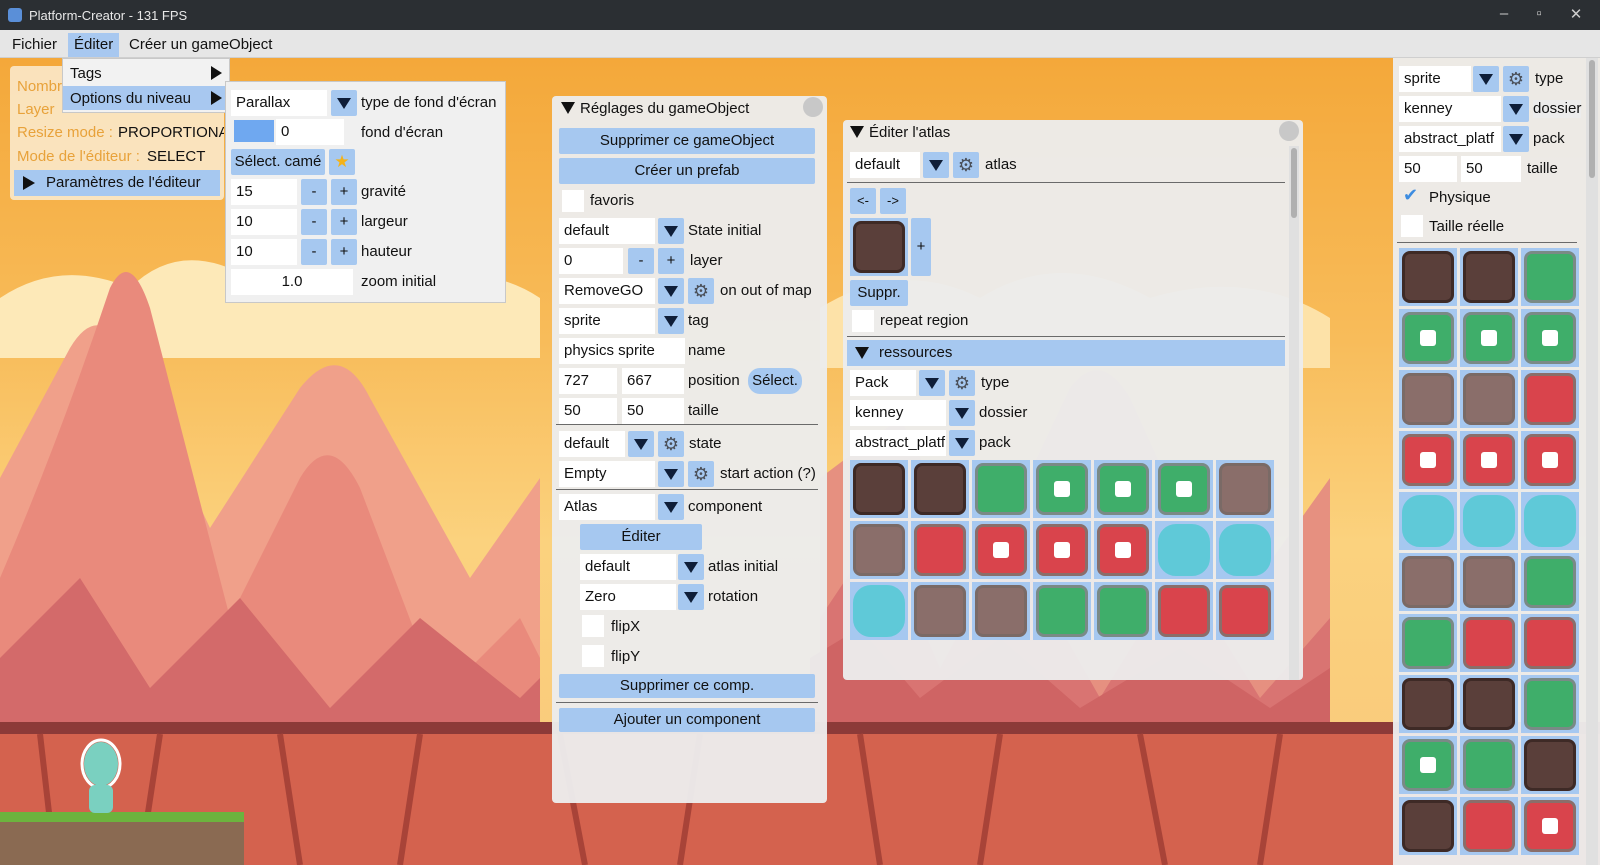 This screenshot has height=865, width=1600. I want to click on component-dropdown-icon, so click(671, 507).